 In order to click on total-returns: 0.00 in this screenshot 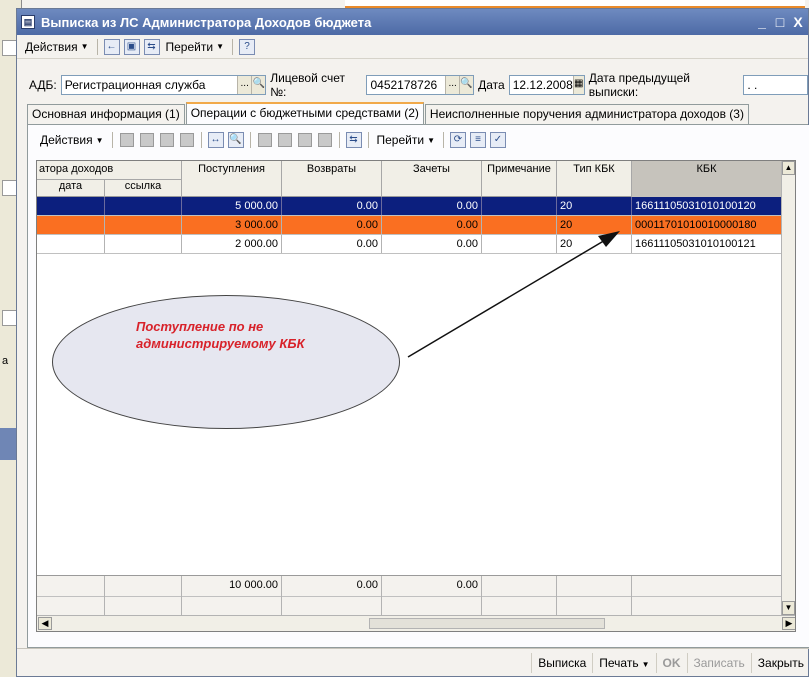, I will do `click(332, 596)`.